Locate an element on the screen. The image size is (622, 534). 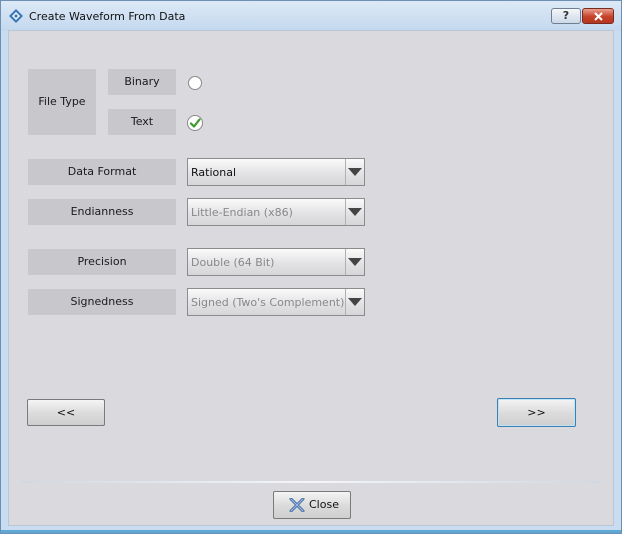
signedness-dropdown-arrow is located at coordinates (354, 302).